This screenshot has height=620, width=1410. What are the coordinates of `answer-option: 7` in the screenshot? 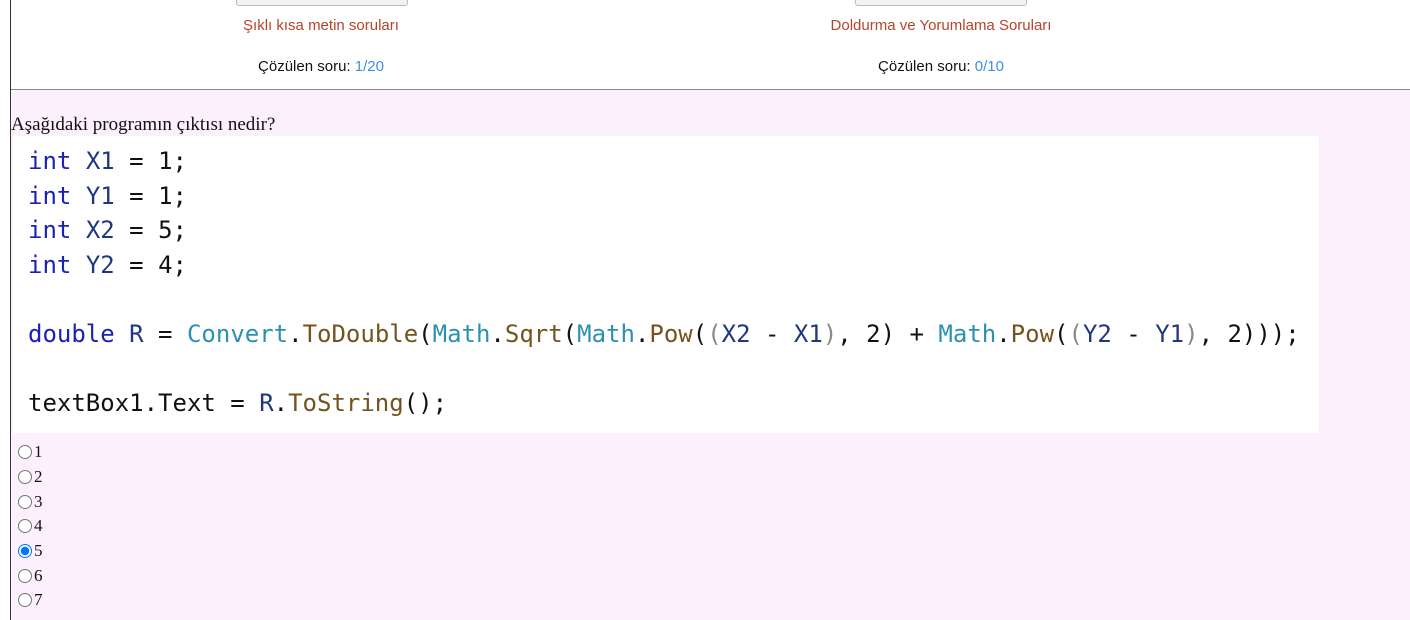 It's located at (29, 600).